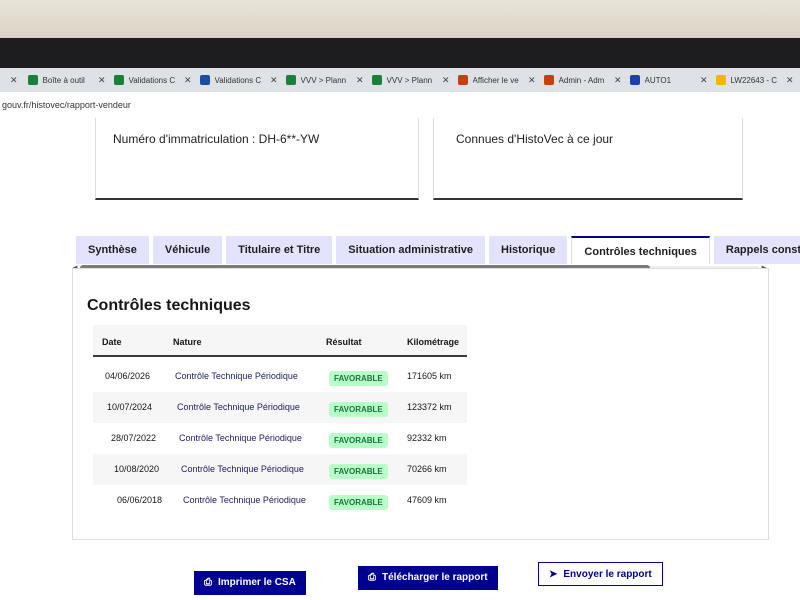 This screenshot has width=800, height=600. I want to click on row-date: 04/06/2026, so click(128, 376).